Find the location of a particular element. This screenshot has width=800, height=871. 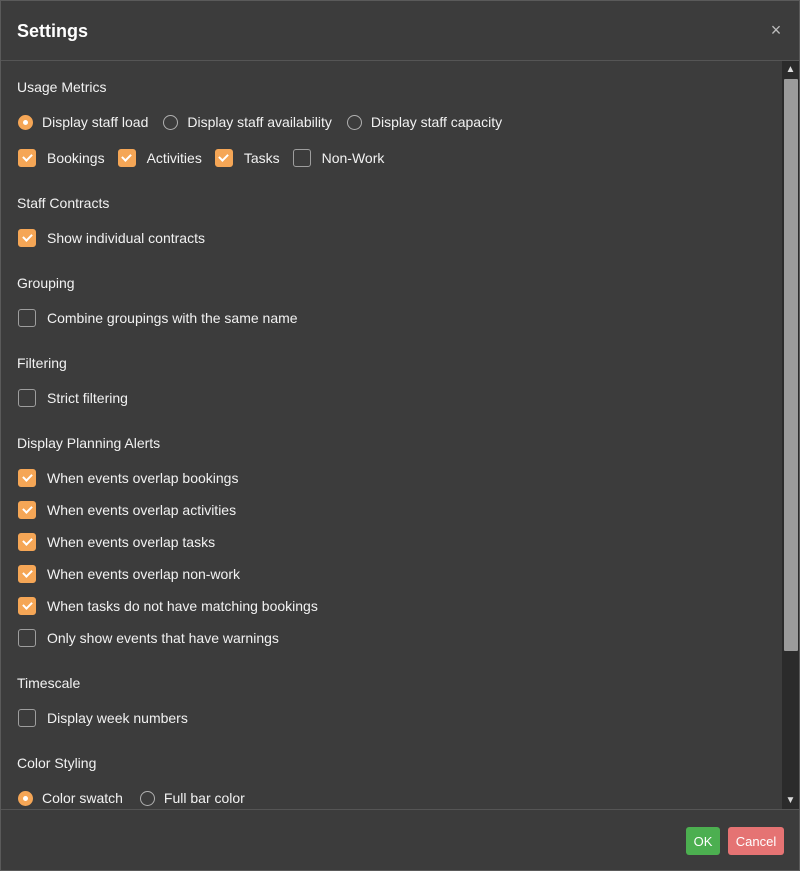

checkbox-label: Non-Work is located at coordinates (353, 158).